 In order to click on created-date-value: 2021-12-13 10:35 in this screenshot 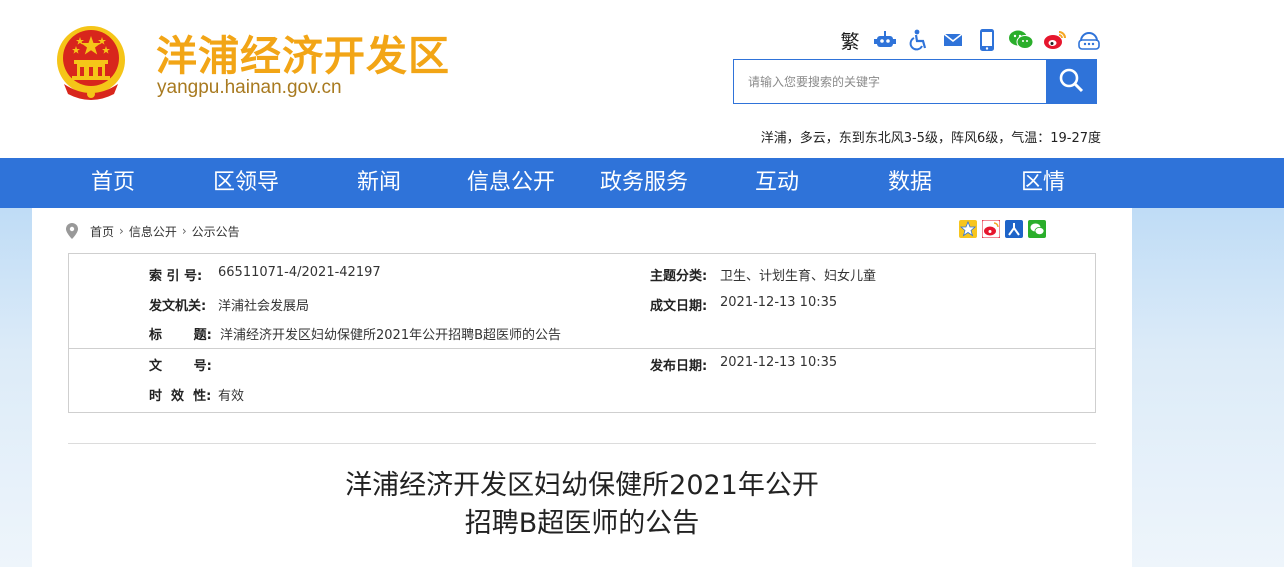, I will do `click(779, 302)`.